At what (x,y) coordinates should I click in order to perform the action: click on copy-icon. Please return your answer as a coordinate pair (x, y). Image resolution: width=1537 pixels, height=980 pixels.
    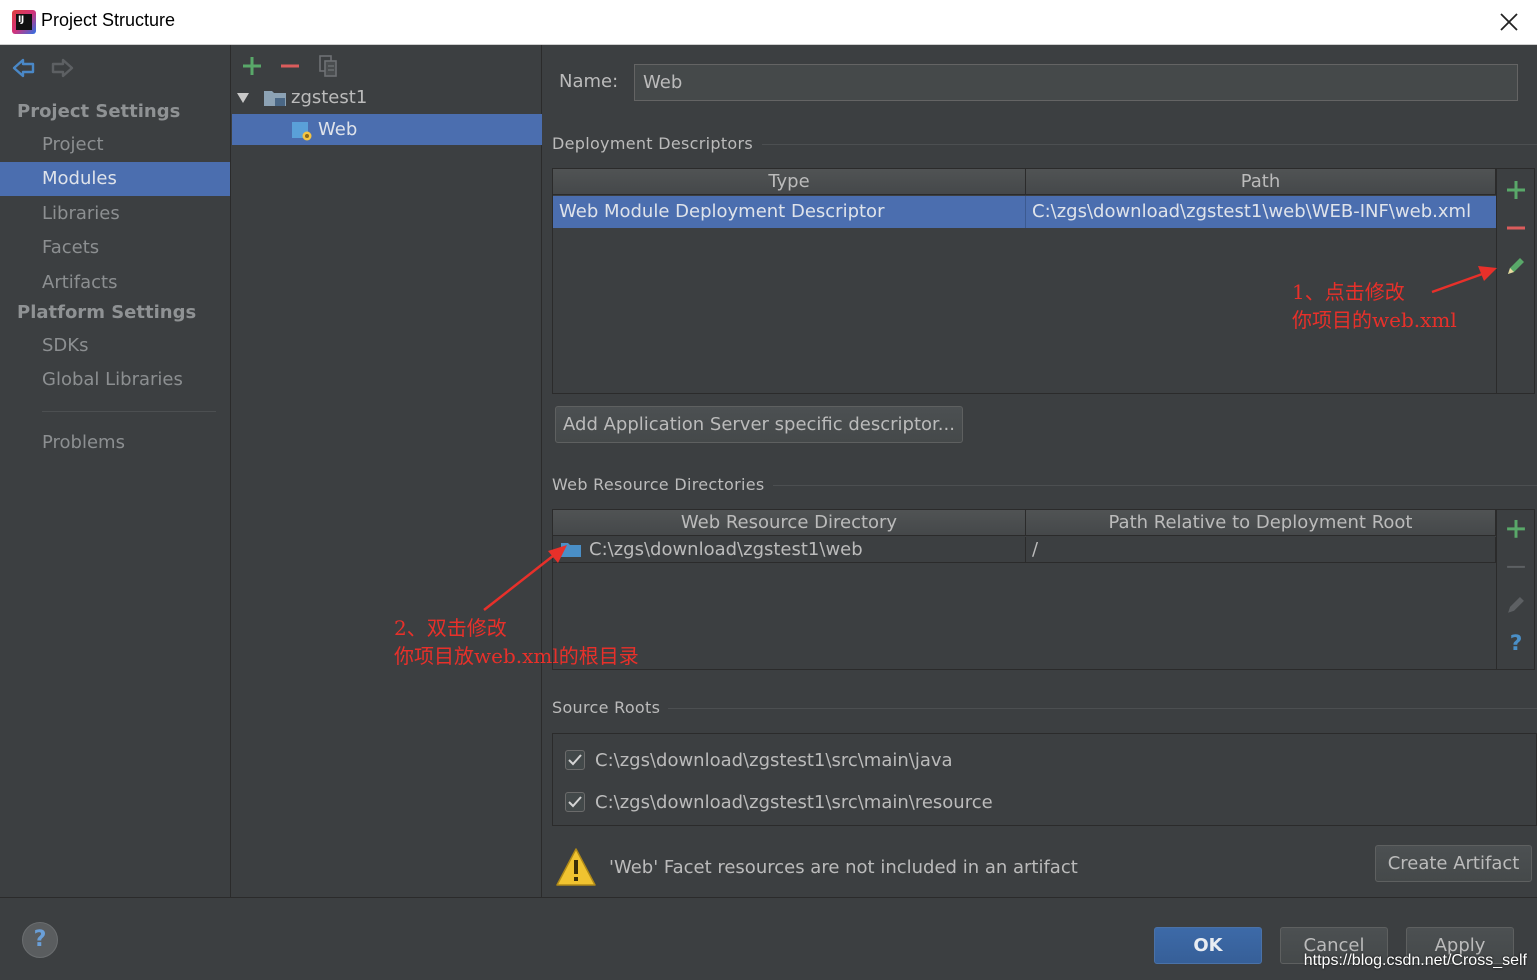
    Looking at the image, I should click on (328, 66).